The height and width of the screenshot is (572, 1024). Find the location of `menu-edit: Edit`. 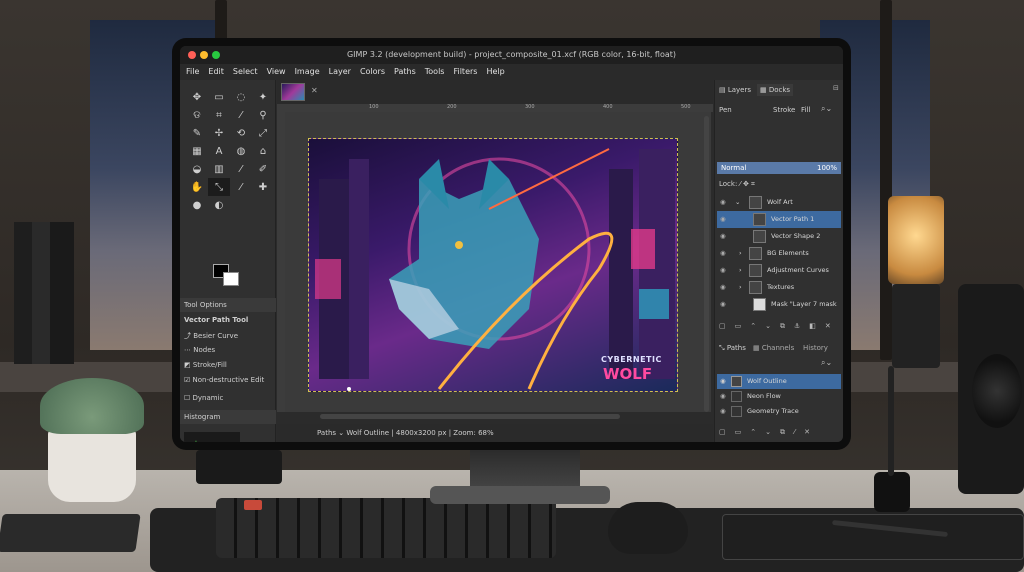

menu-edit: Edit is located at coordinates (216, 72).